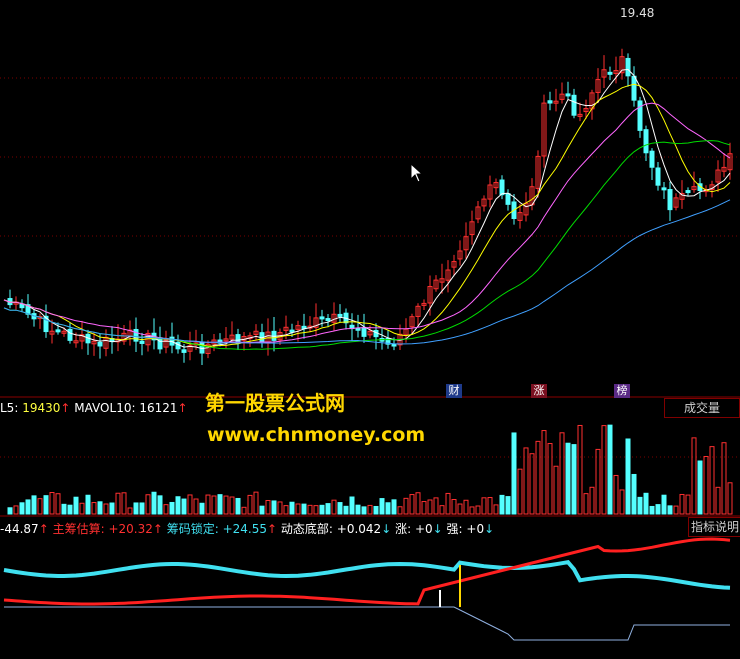 Image resolution: width=740 pixels, height=659 pixels. I want to click on dynamic-bottom-value: +0.042, so click(359, 529).